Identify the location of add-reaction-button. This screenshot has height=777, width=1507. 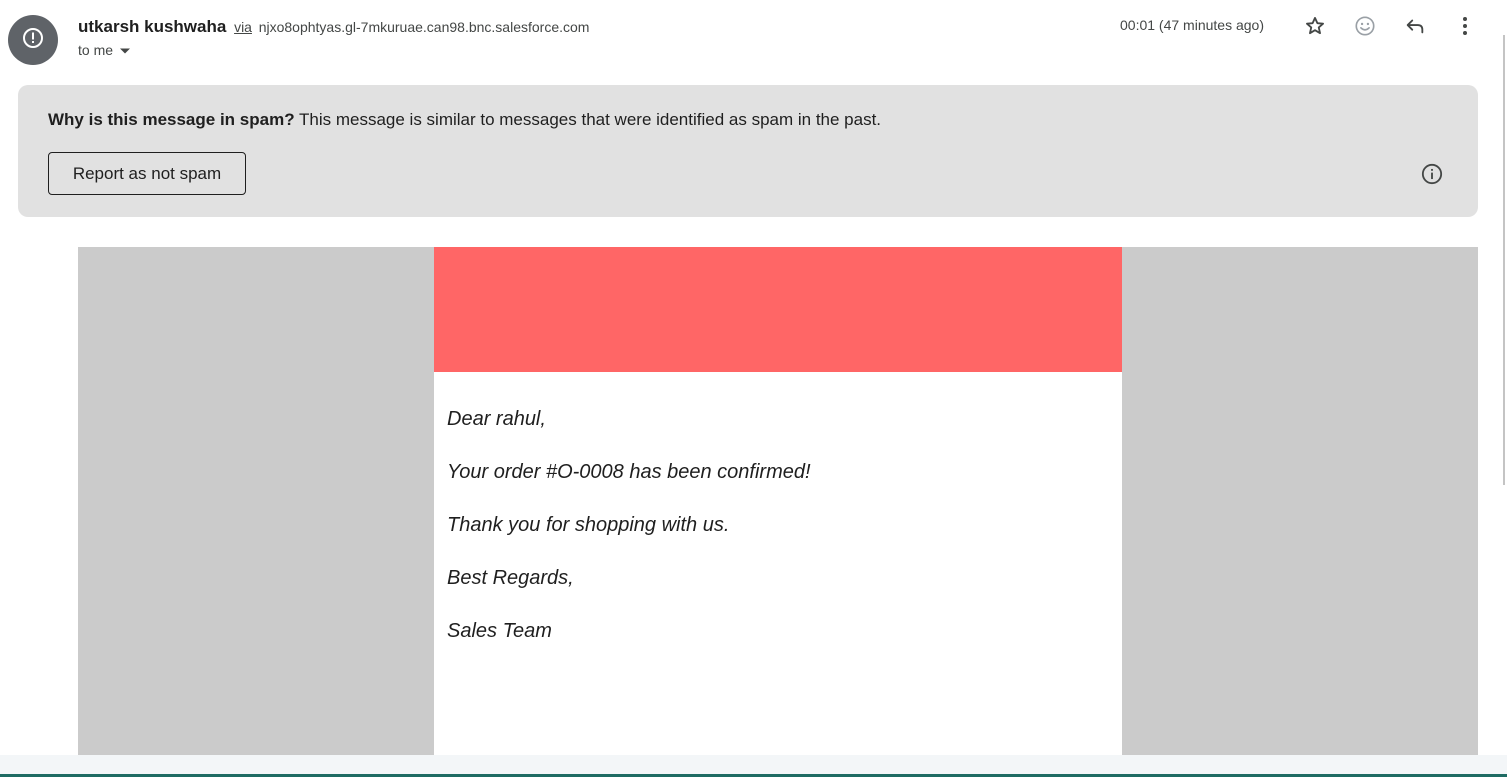
(1365, 28).